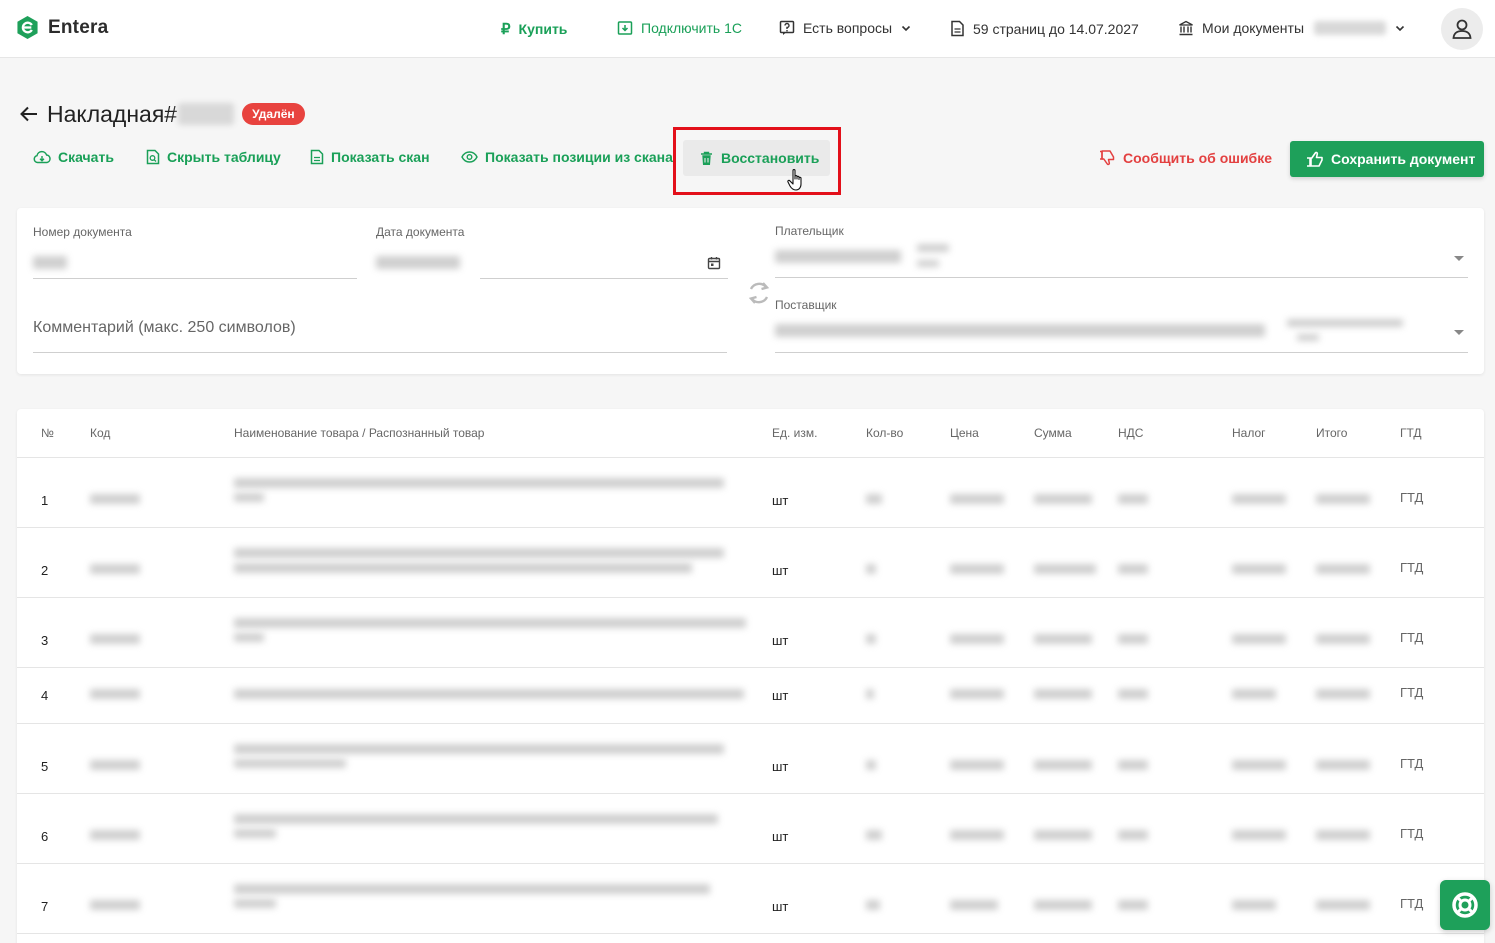 This screenshot has width=1495, height=943. What do you see at coordinates (50, 262) in the screenshot?
I see `doc-number-field` at bounding box center [50, 262].